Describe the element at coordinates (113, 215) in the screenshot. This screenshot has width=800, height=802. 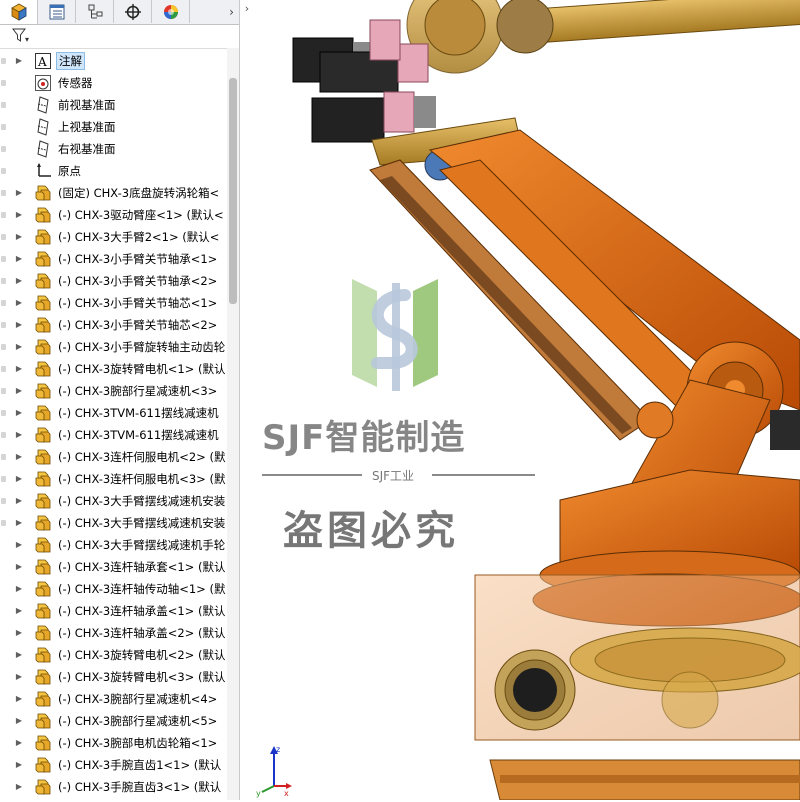
I see `tree-item: ▶ (-) CHX-3驱动臂座<1> (默认<` at that location.